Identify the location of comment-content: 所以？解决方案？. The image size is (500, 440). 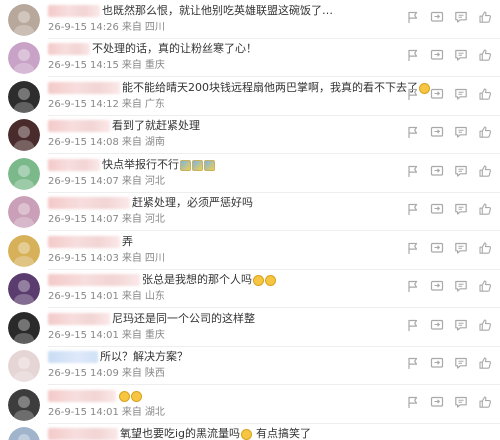
(118, 357).